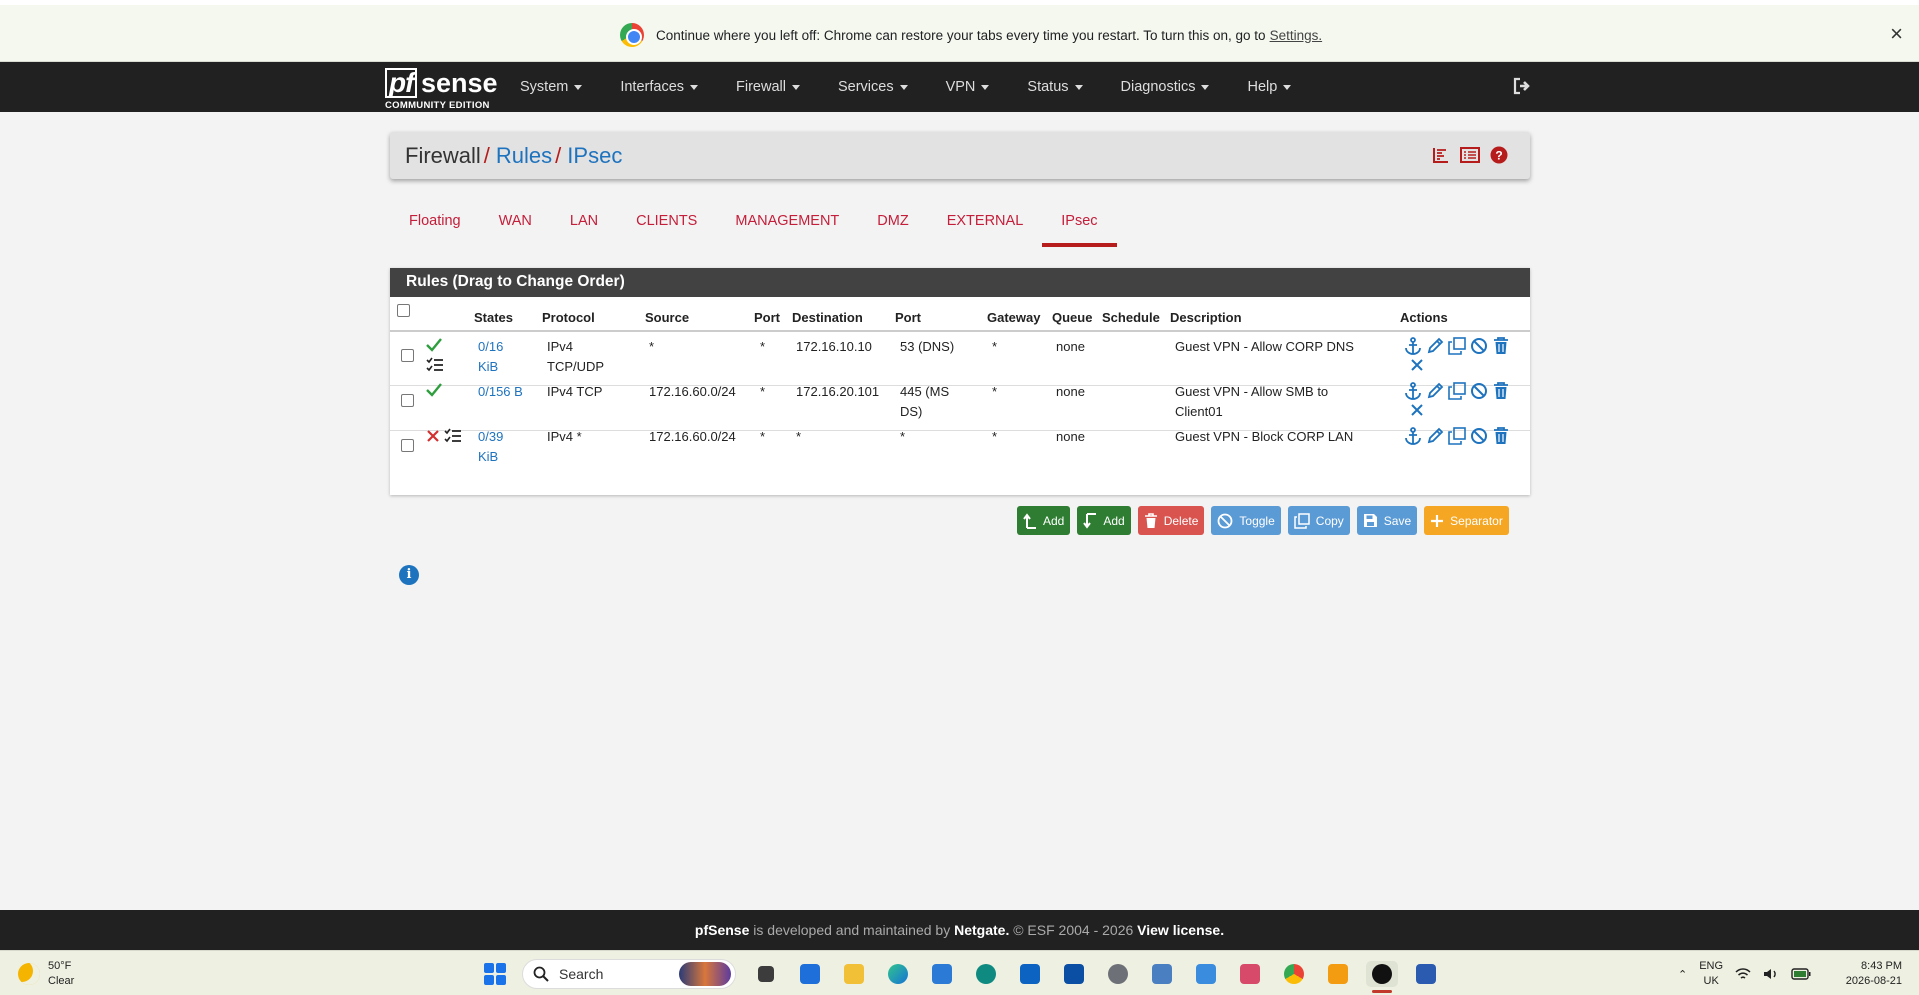  Describe the element at coordinates (873, 87) in the screenshot. I see `menu-services: Services` at that location.